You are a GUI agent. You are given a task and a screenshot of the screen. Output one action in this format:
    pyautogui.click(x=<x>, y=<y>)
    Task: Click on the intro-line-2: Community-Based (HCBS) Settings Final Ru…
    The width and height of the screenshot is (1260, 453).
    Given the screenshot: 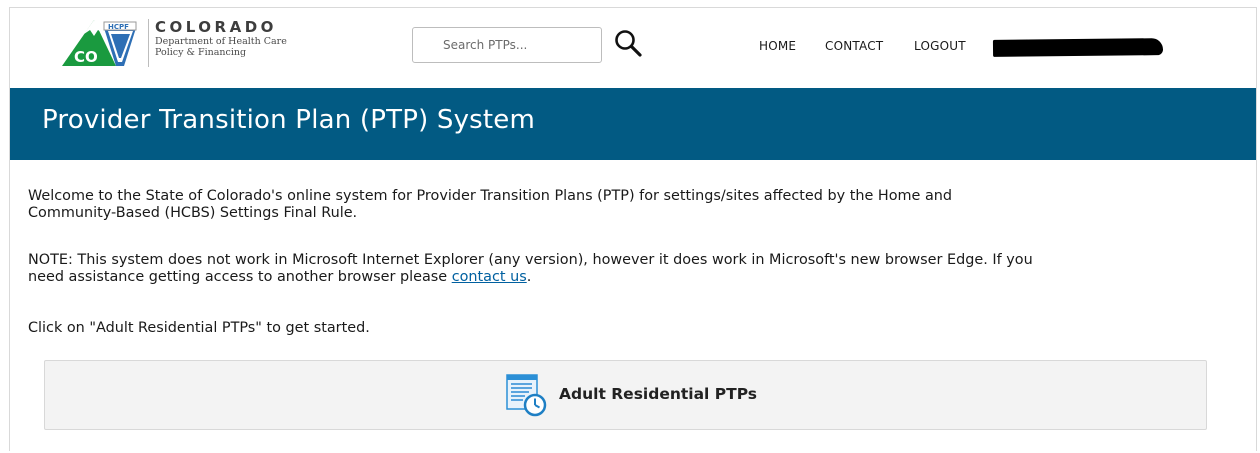 What is the action you would take?
    pyautogui.click(x=193, y=213)
    